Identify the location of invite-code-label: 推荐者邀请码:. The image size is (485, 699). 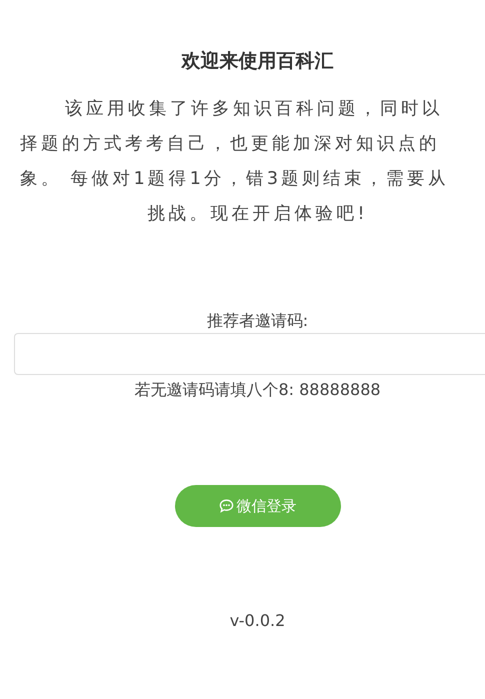
(258, 321).